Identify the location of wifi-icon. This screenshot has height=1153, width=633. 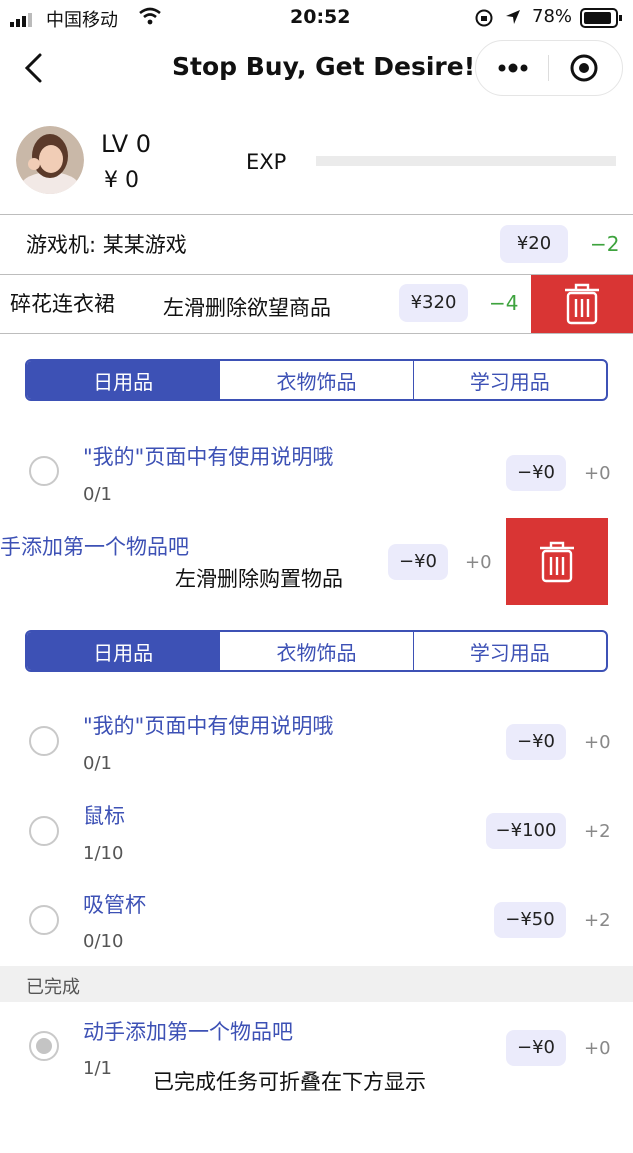
(150, 18).